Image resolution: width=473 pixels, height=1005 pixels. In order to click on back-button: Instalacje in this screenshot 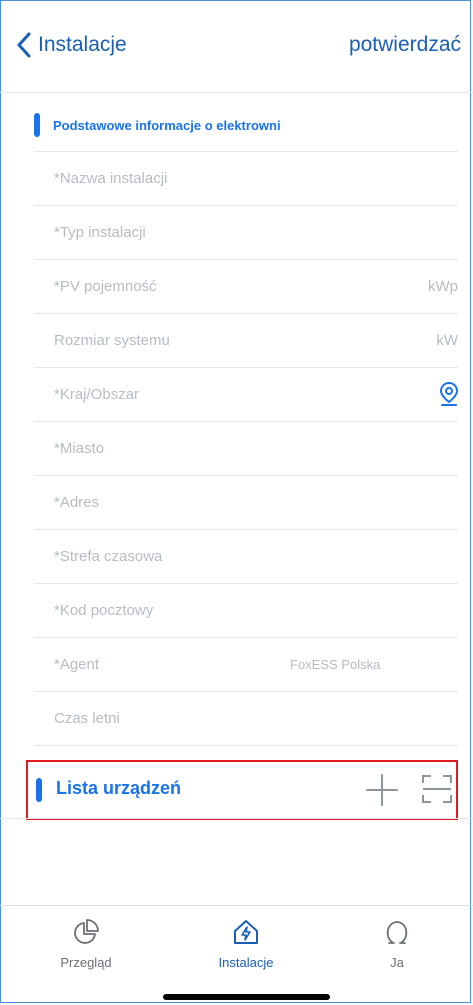, I will do `click(71, 45)`.